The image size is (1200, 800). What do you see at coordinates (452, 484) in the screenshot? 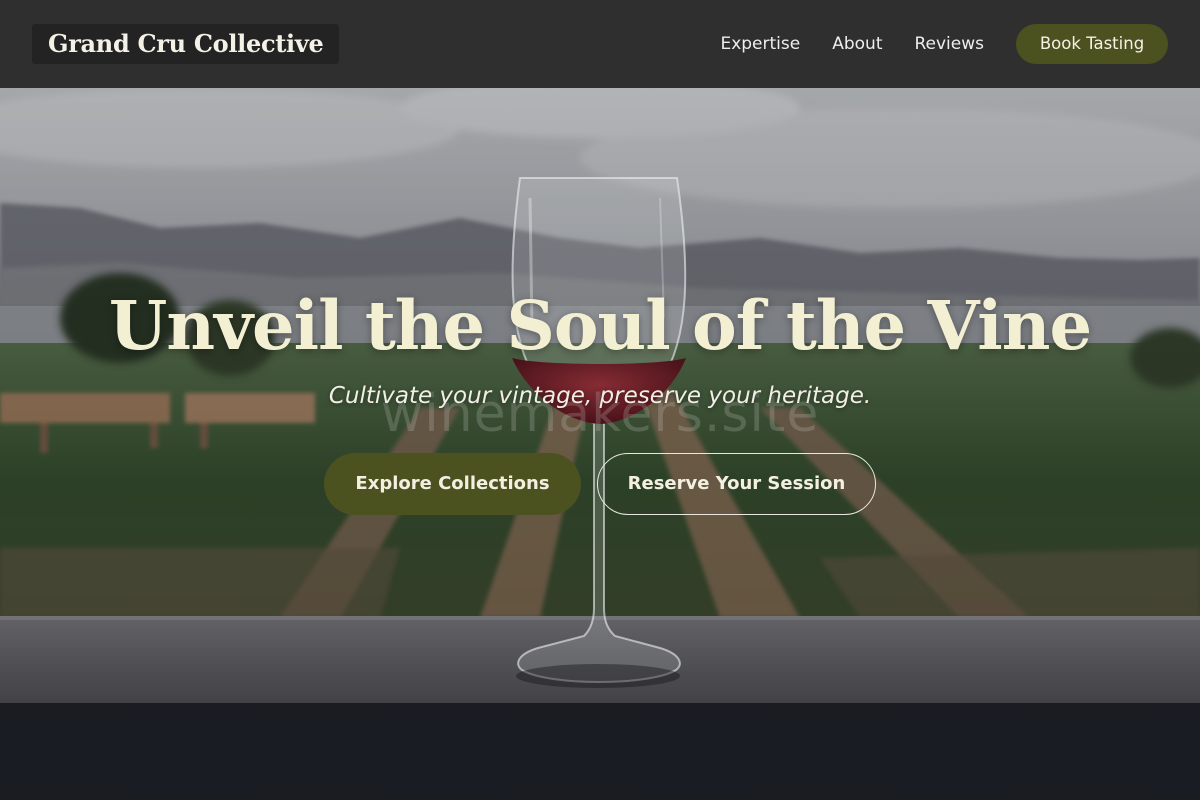
I see `explore-collections-button: Explore Collections` at bounding box center [452, 484].